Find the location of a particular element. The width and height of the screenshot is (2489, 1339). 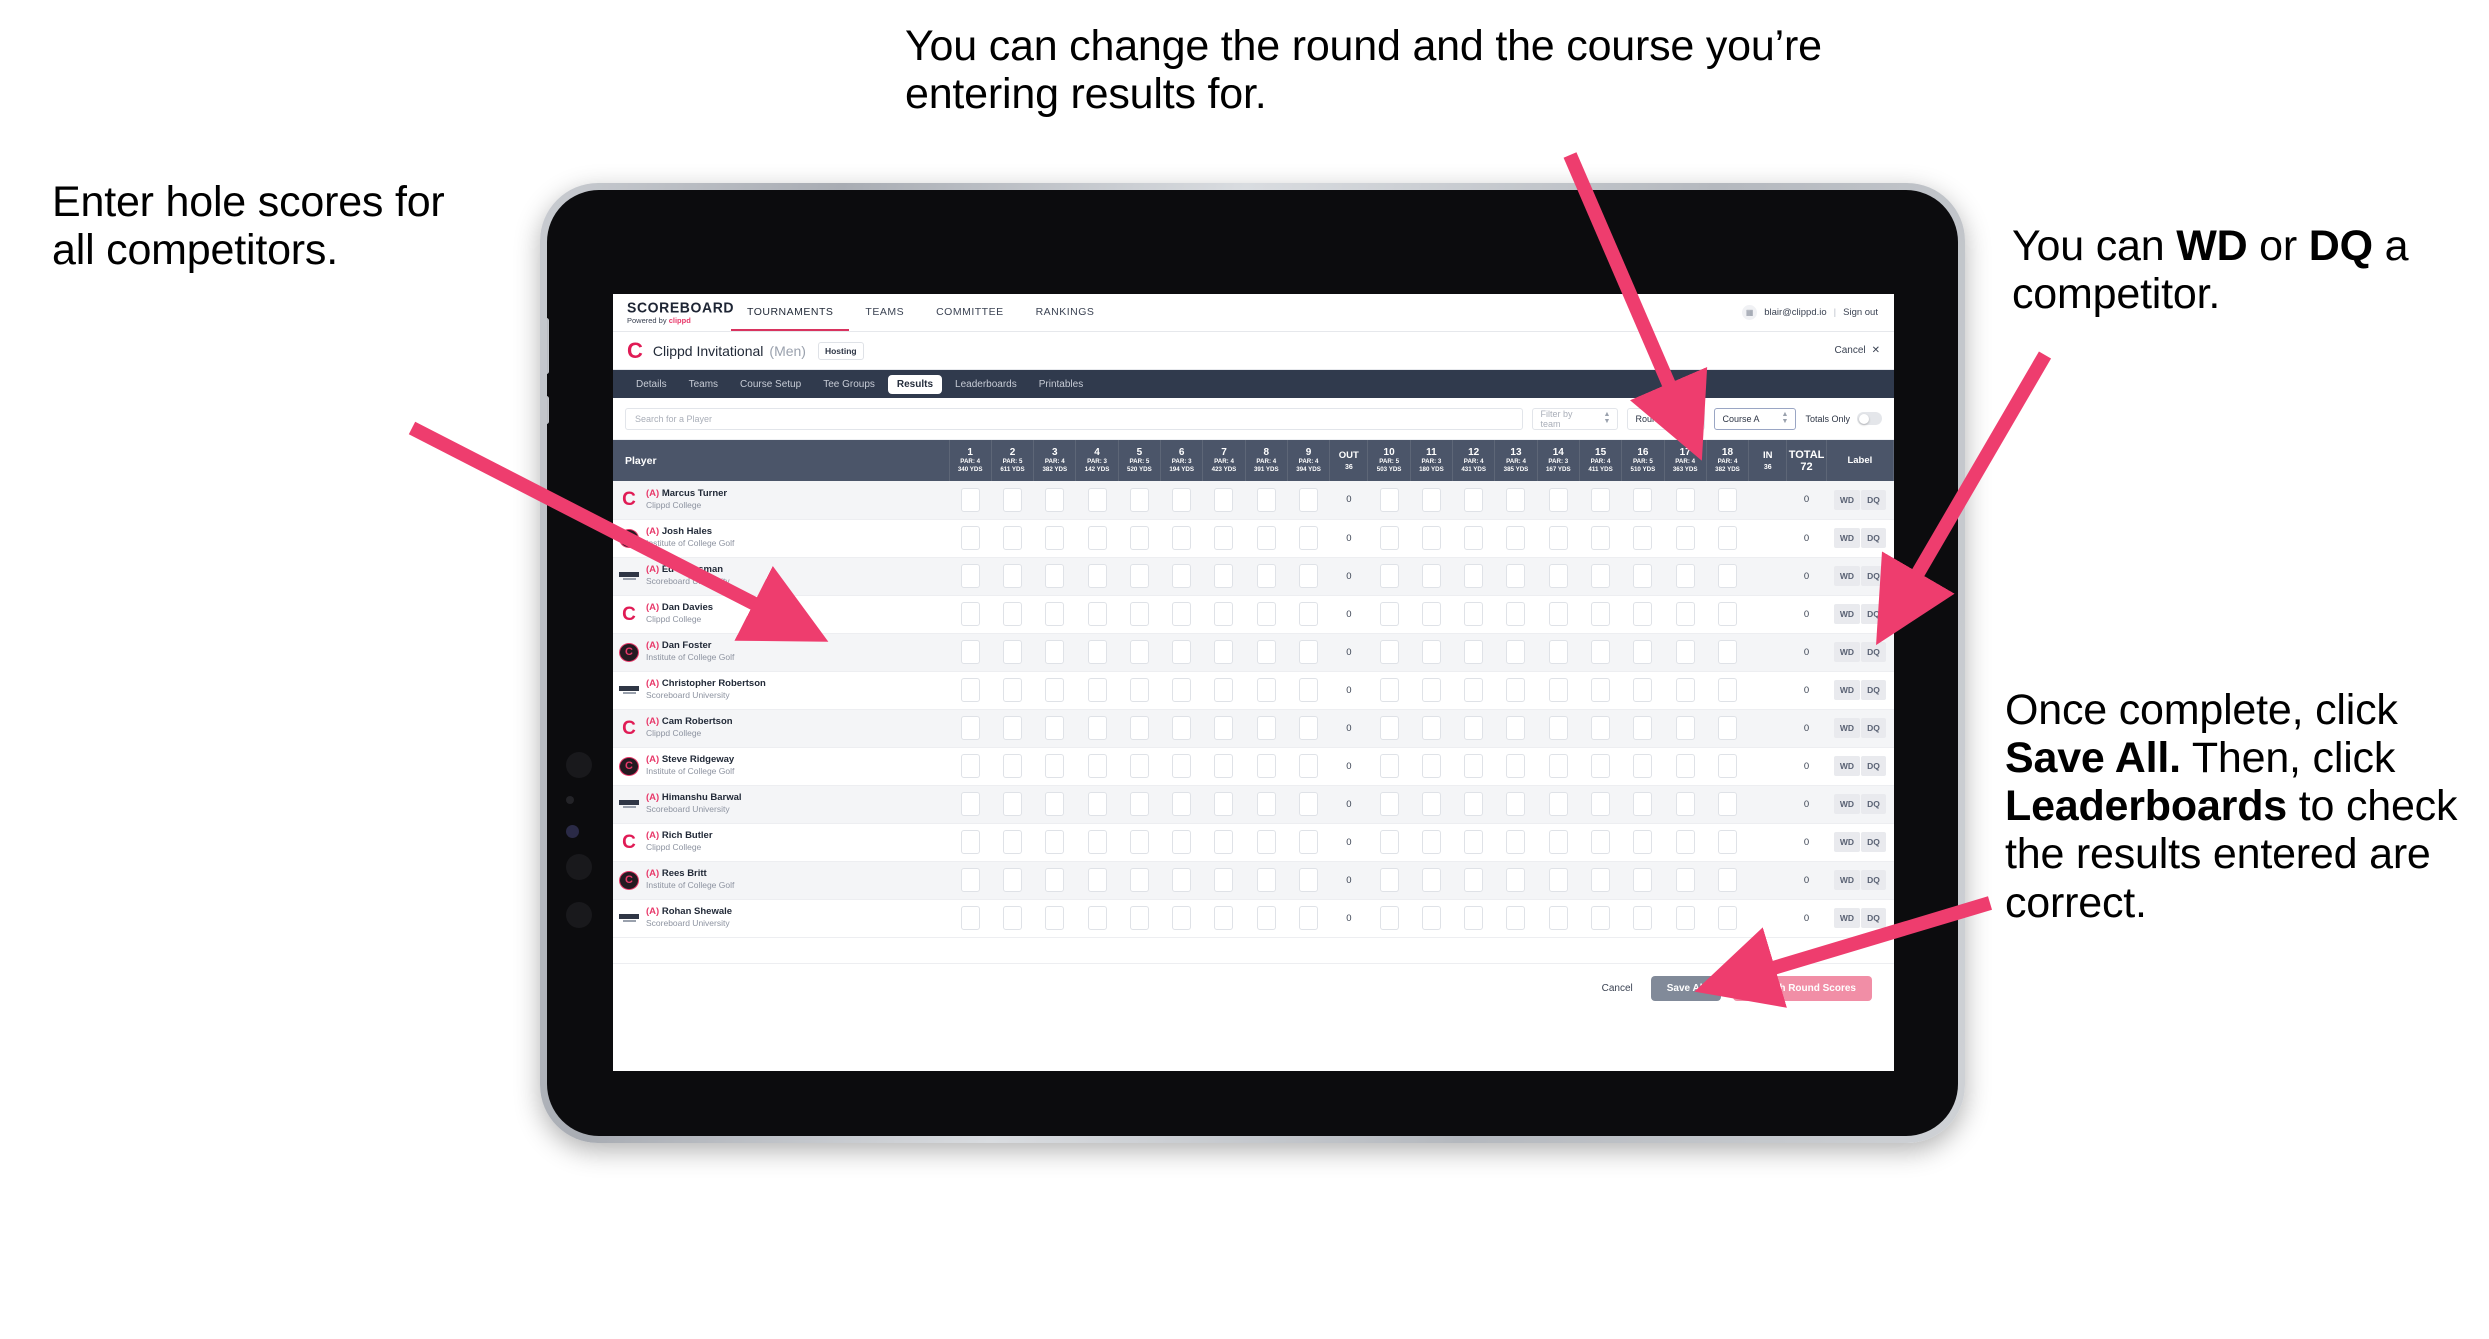

search-input: Search for a Player is located at coordinates (1074, 418).